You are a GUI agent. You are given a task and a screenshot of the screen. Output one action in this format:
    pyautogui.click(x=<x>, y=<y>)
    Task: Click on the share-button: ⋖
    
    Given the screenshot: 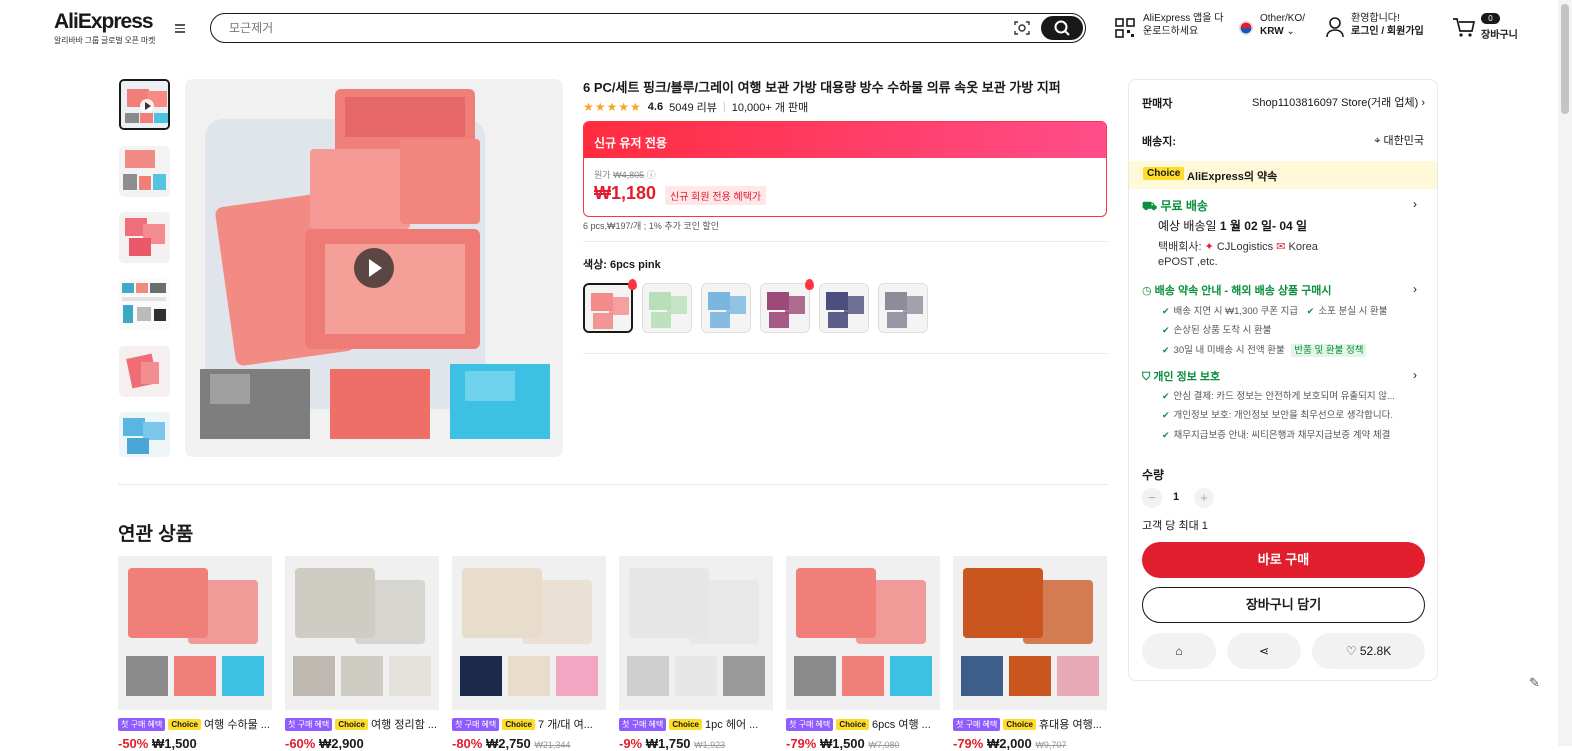 What is the action you would take?
    pyautogui.click(x=1264, y=651)
    